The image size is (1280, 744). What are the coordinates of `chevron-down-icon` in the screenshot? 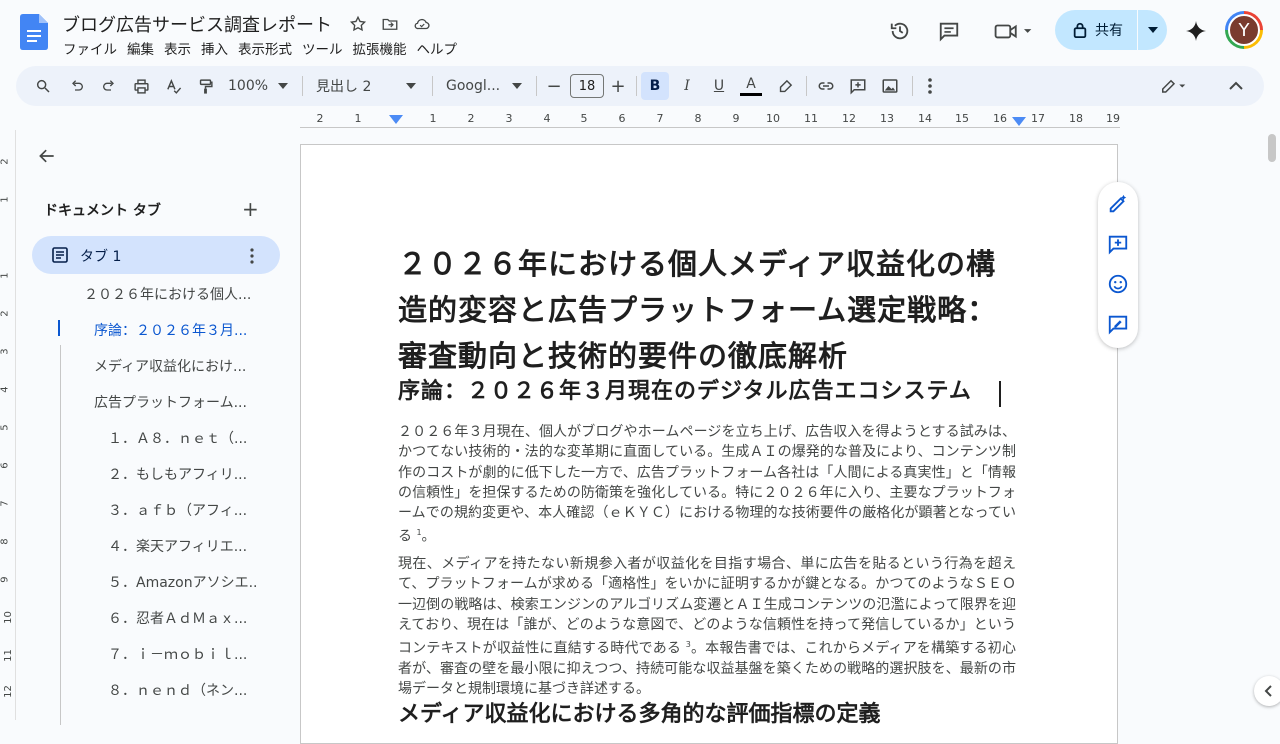 It's located at (517, 86).